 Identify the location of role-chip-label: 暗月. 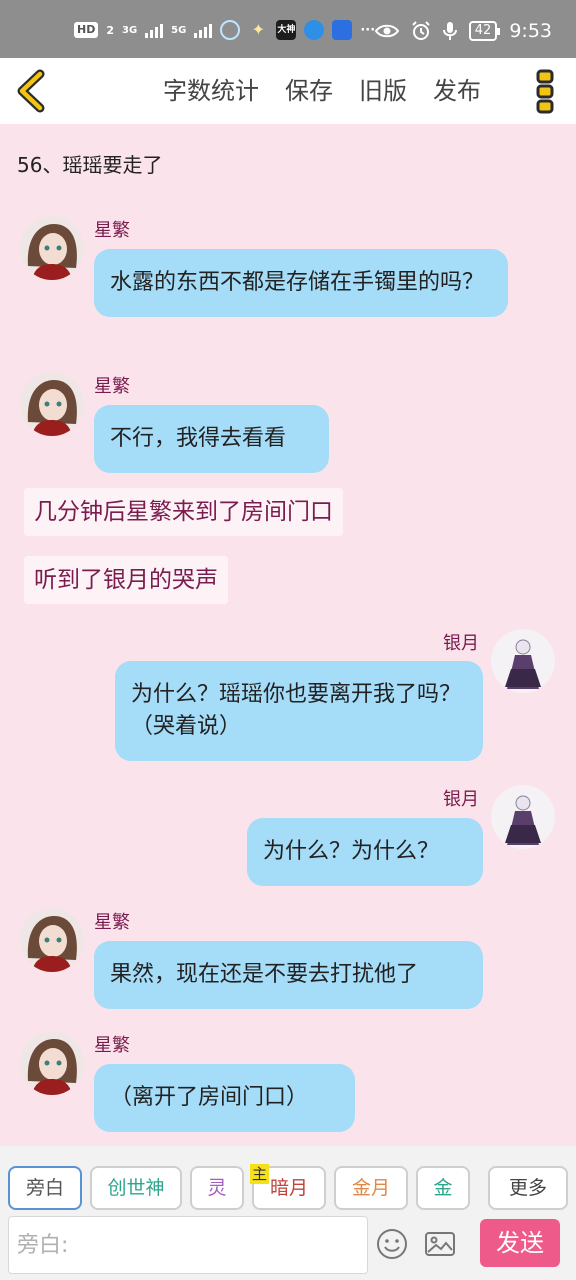
(288, 1188).